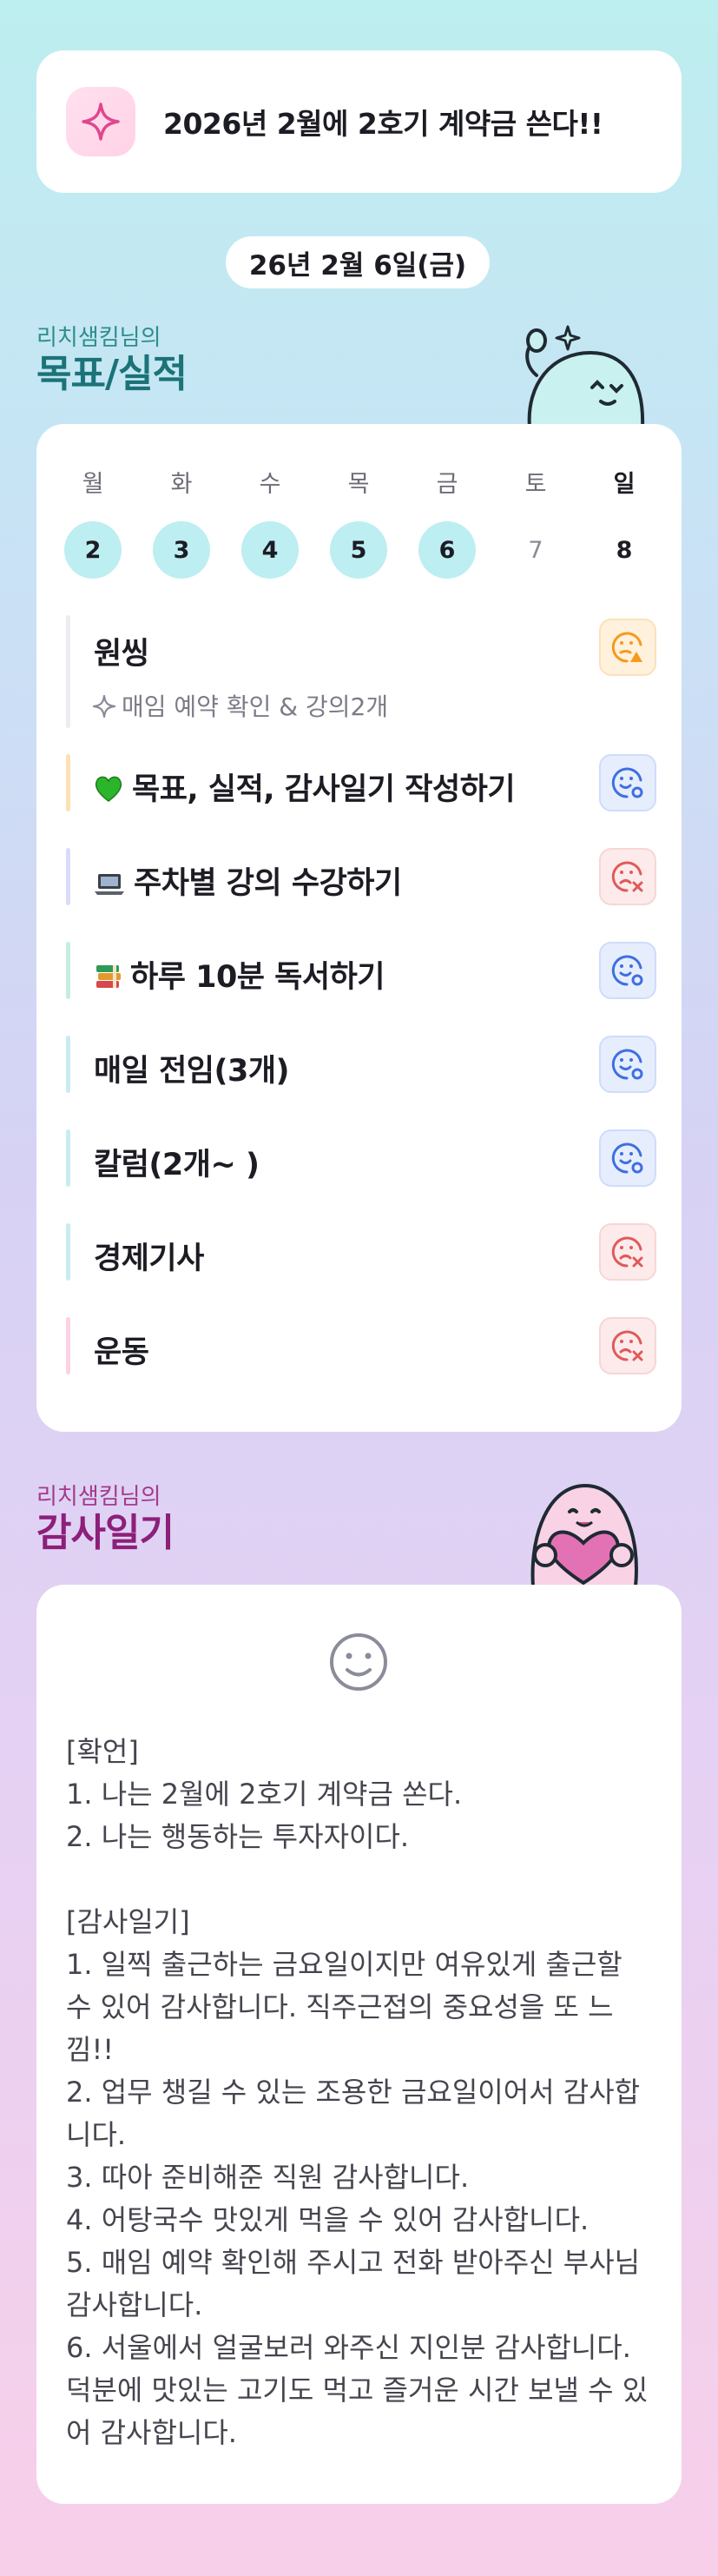 This screenshot has width=718, height=2576. What do you see at coordinates (358, 1662) in the screenshot?
I see `smile-icon` at bounding box center [358, 1662].